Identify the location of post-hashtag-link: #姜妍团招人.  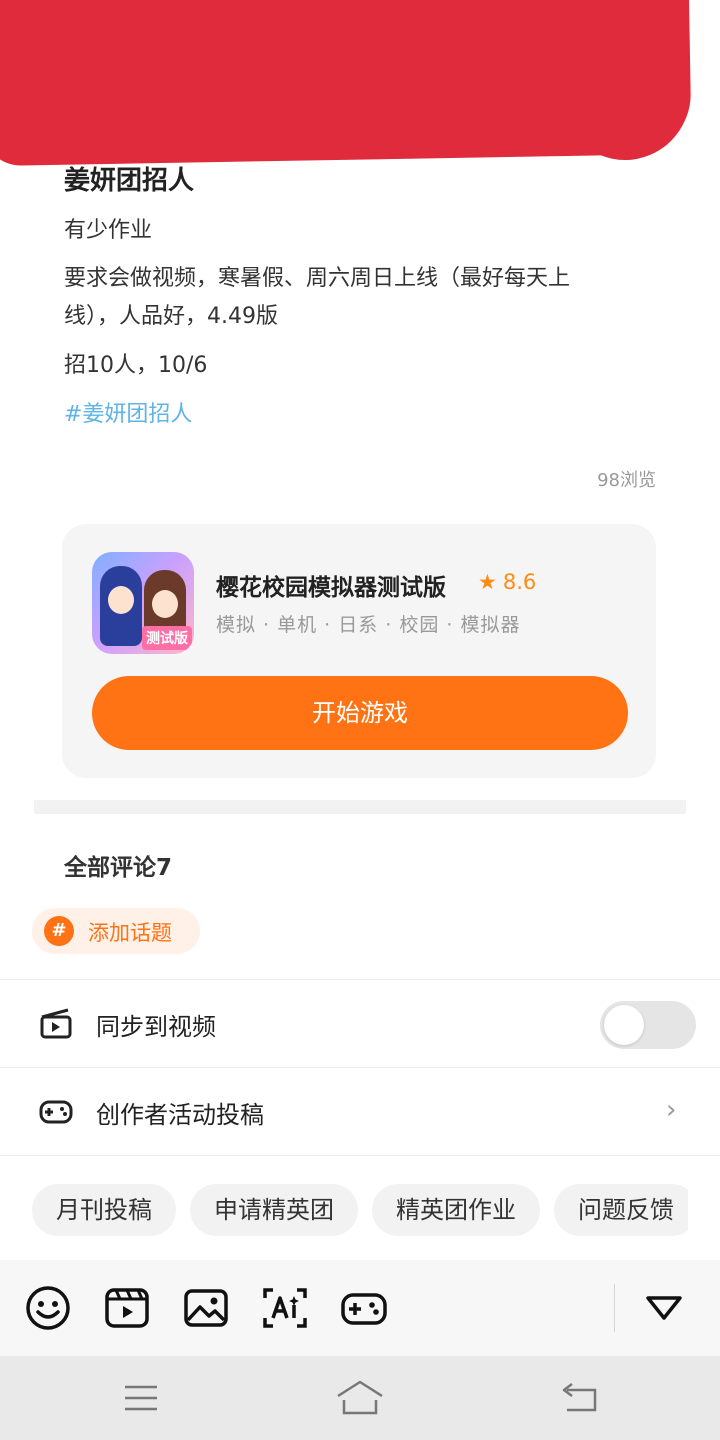
(128, 412).